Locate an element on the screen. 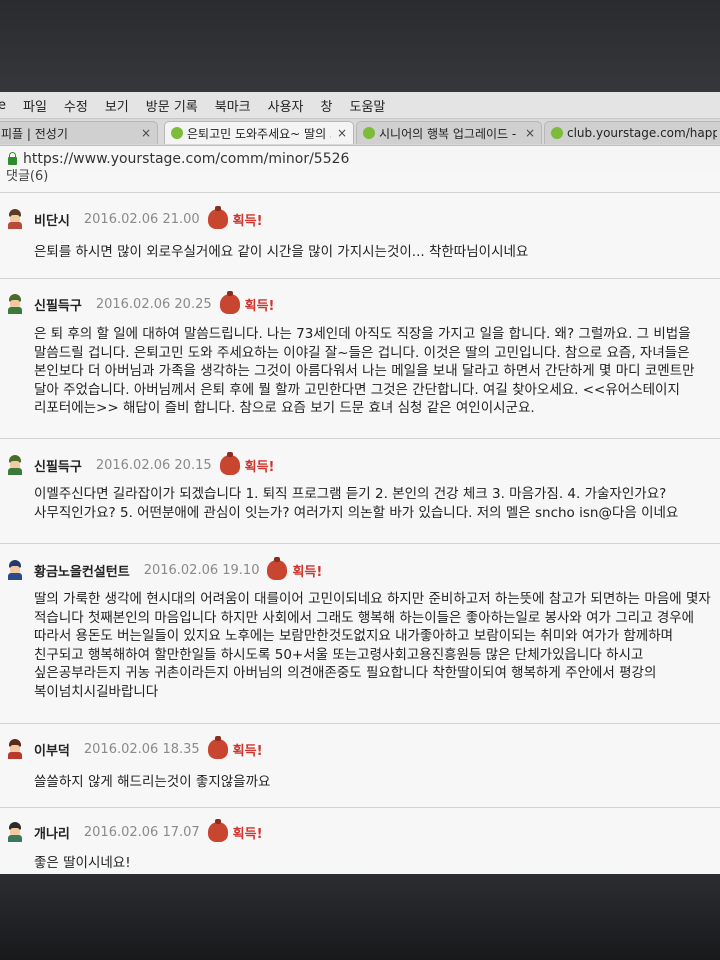 The height and width of the screenshot is (960, 720). comment-text: 쓸쓸하지 않게 해드리는것이 좋지않을까요 is located at coordinates (152, 782).